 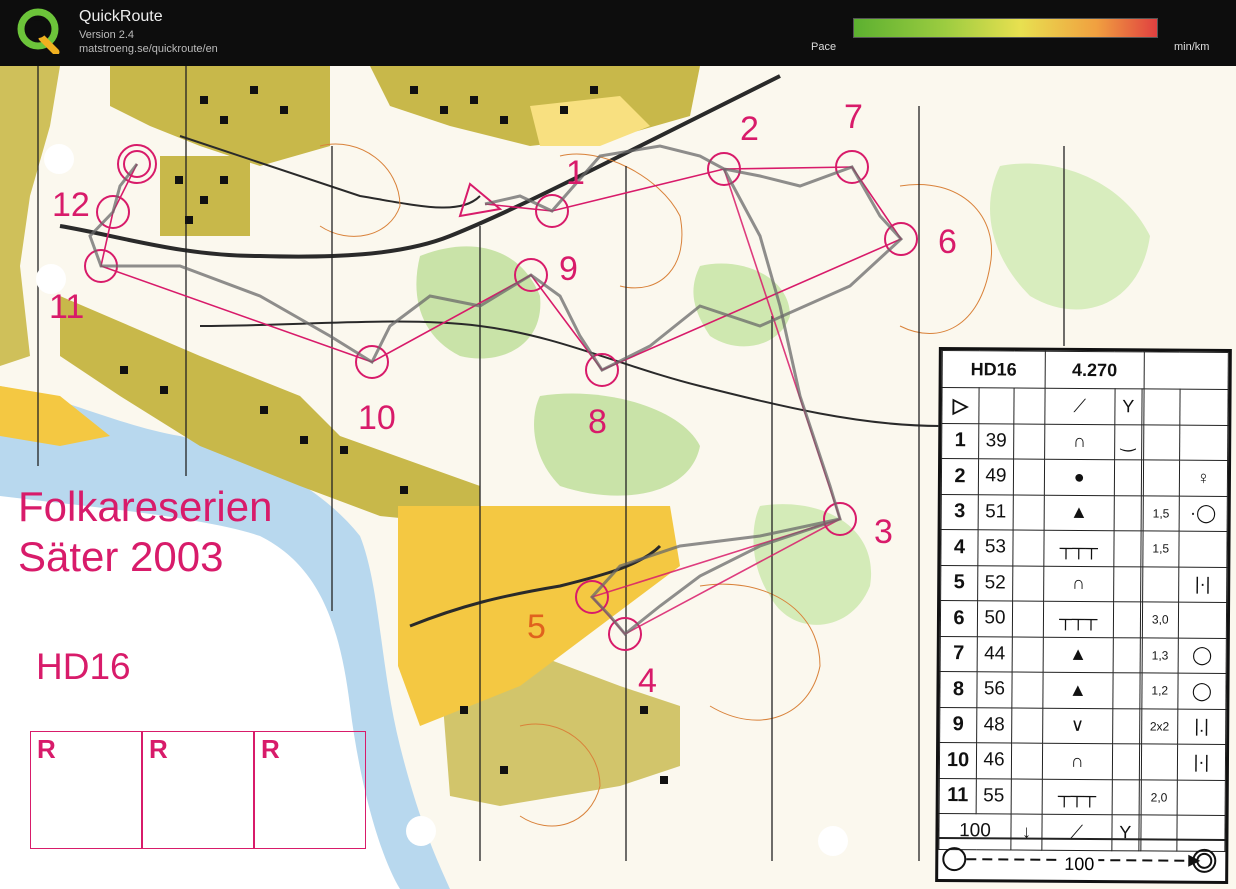 What do you see at coordinates (1159, 690) in the screenshot?
I see `control-dimension: 1,2` at bounding box center [1159, 690].